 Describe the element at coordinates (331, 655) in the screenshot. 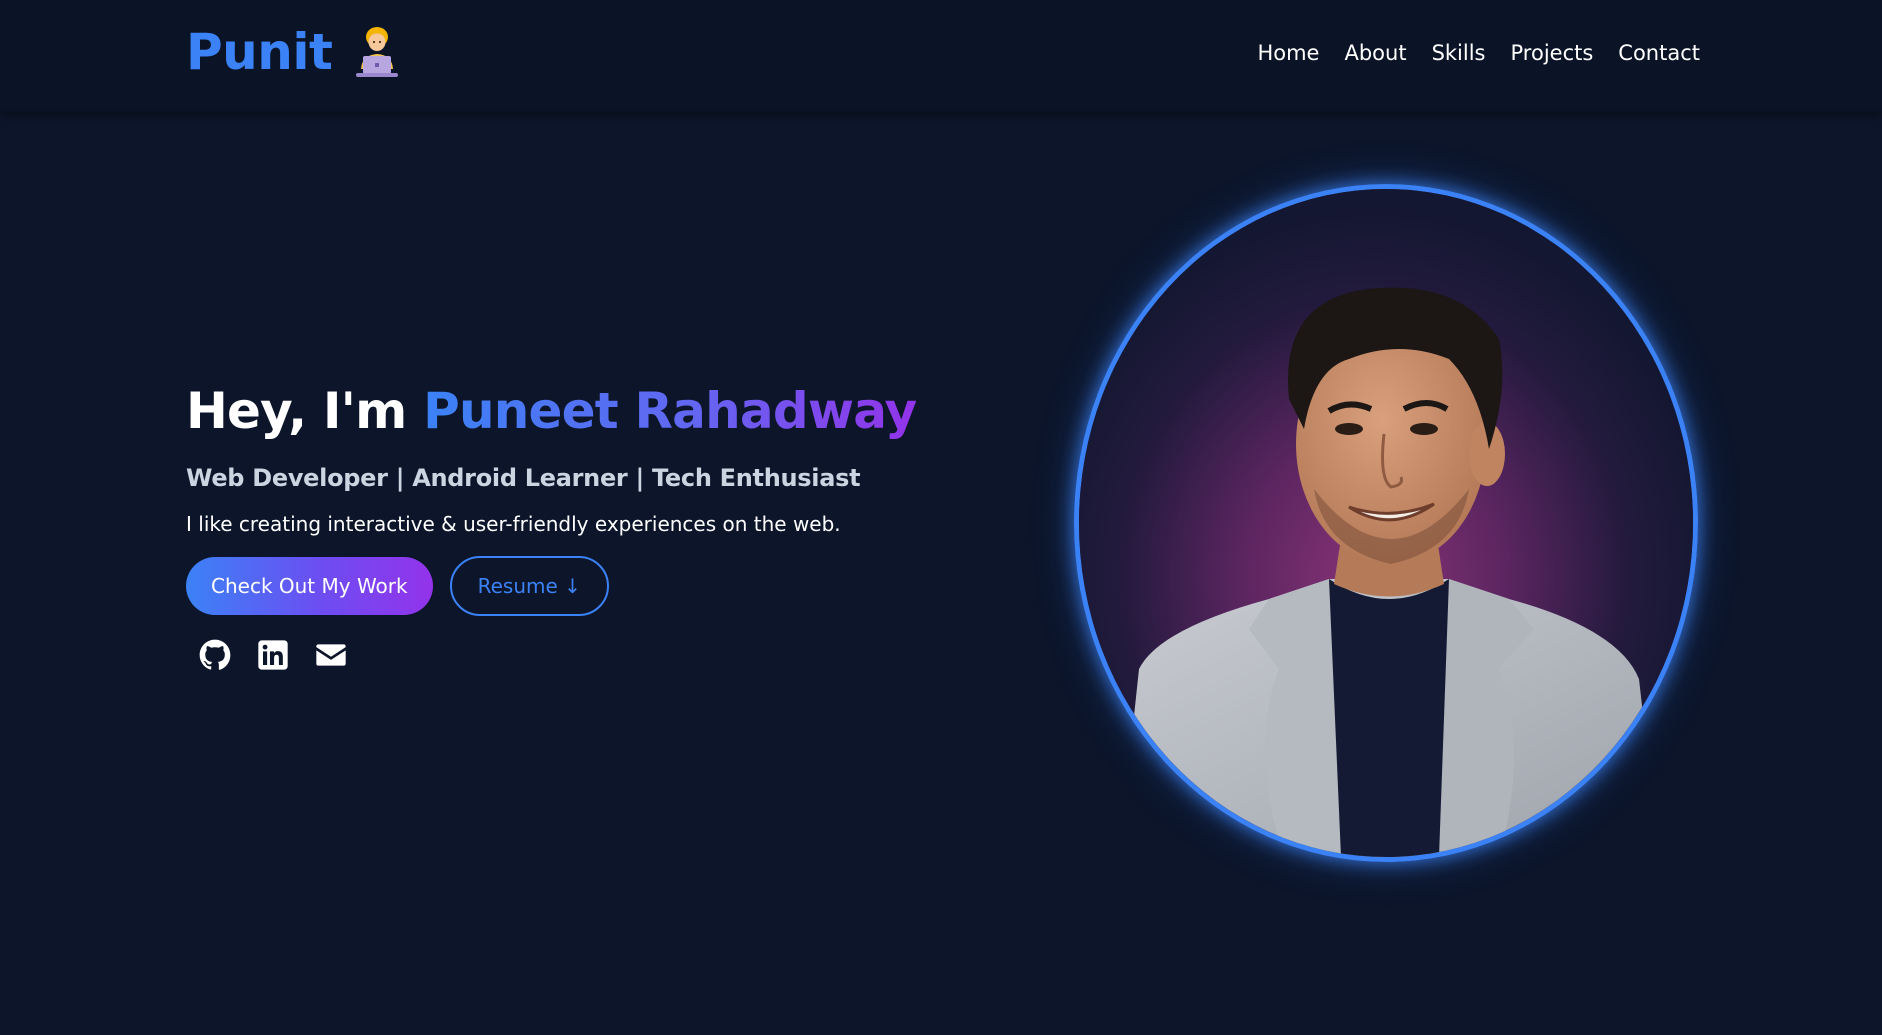

I see `mail-icon` at that location.